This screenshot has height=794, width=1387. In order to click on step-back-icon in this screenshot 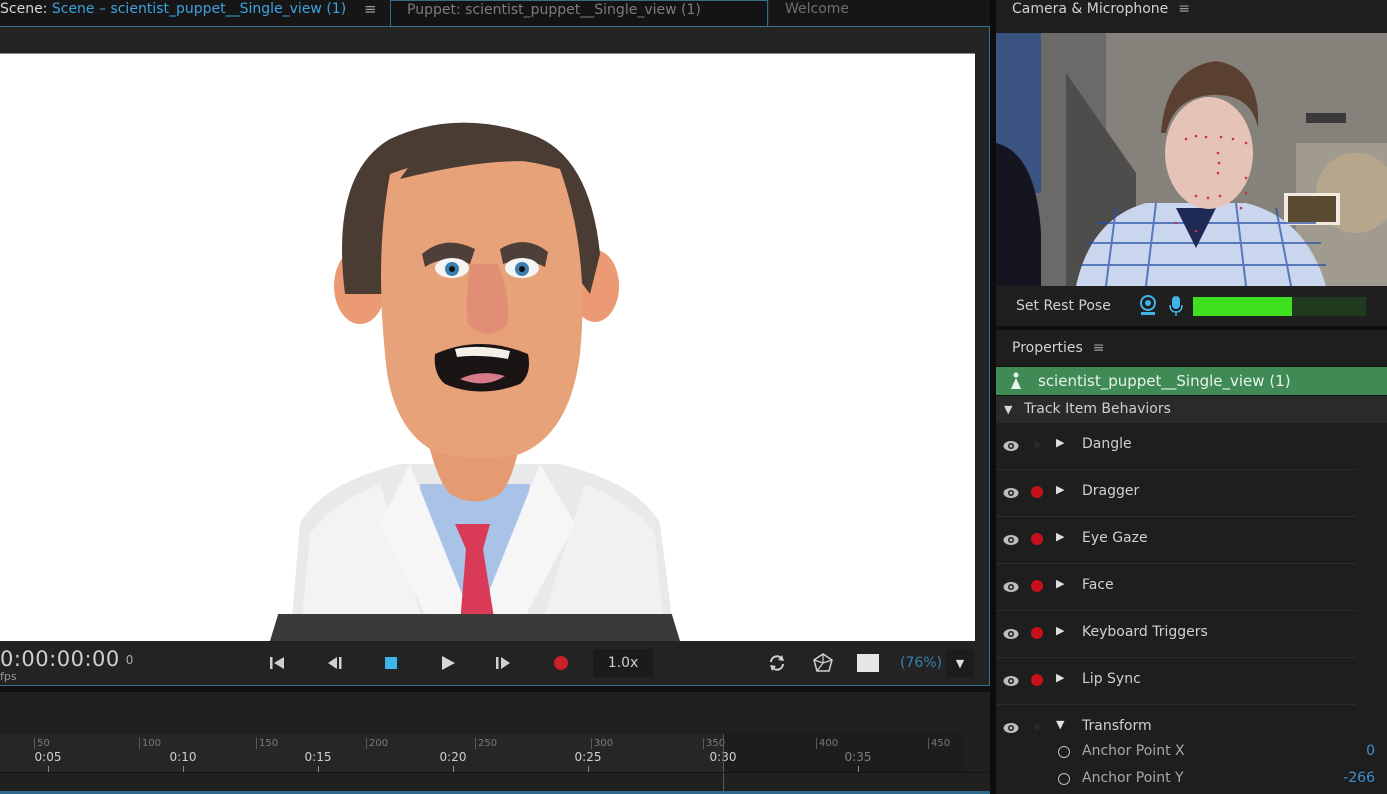, I will do `click(335, 663)`.